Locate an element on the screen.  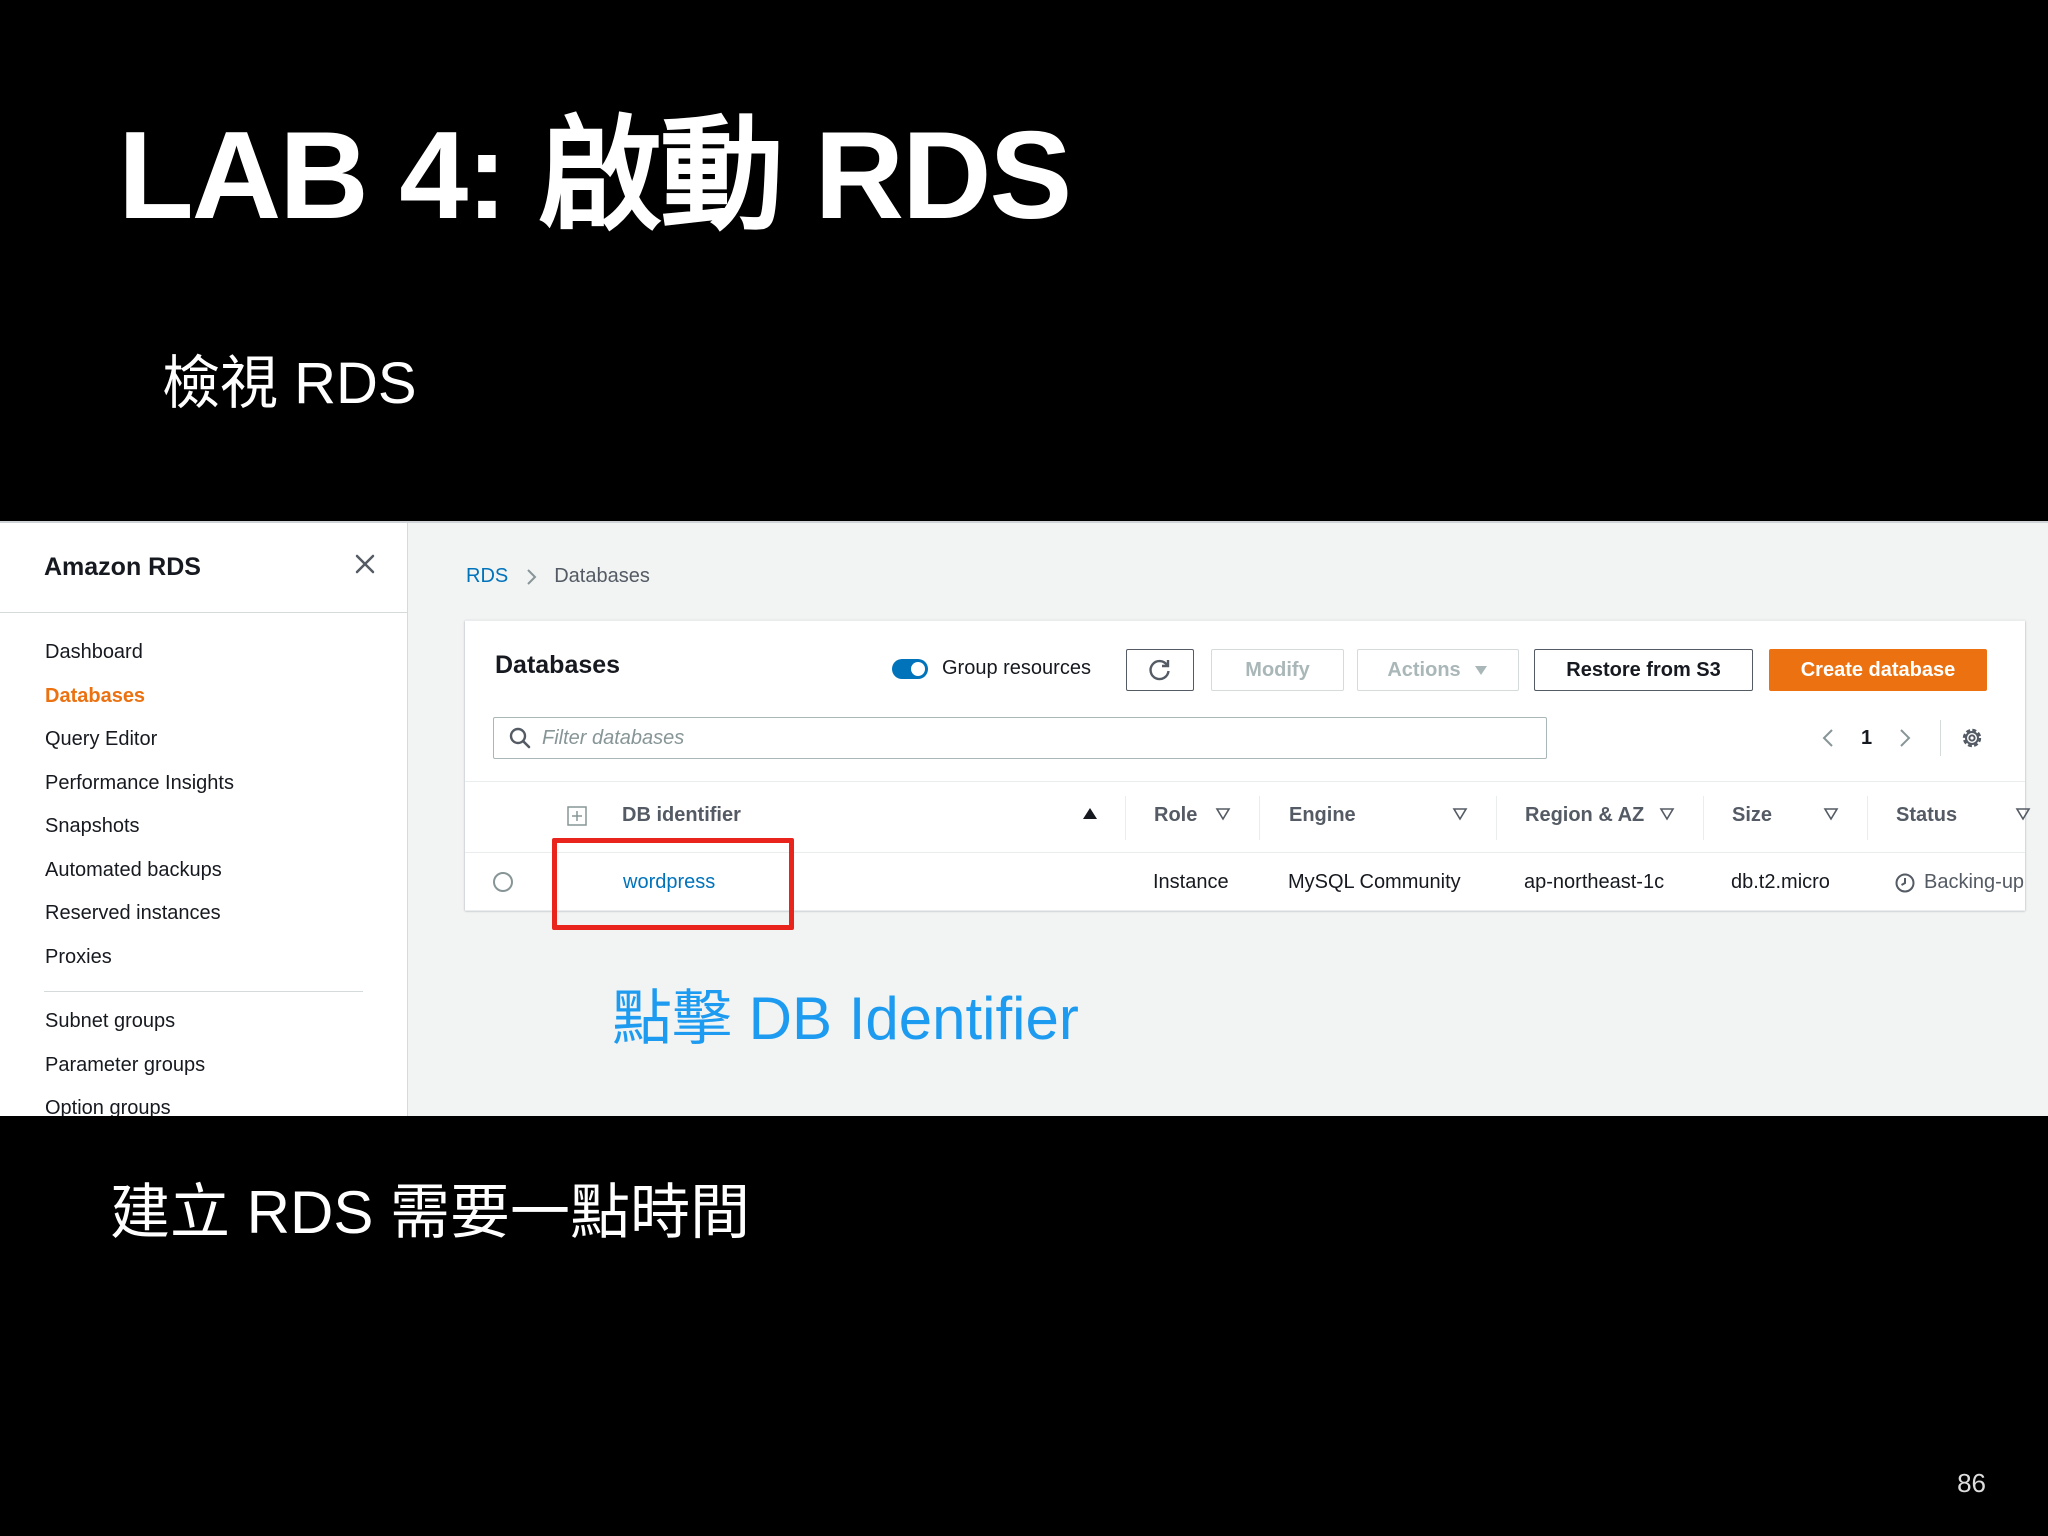
group-resources-toggle: Group resources is located at coordinates (991, 668).